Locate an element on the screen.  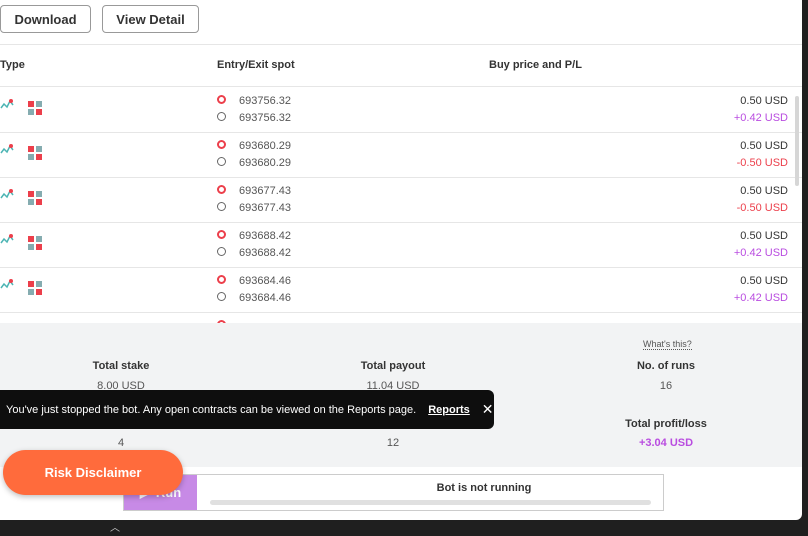
table-row: 693756.32 693756.32 0.50 USD +0.42 USD is located at coordinates (401, 110).